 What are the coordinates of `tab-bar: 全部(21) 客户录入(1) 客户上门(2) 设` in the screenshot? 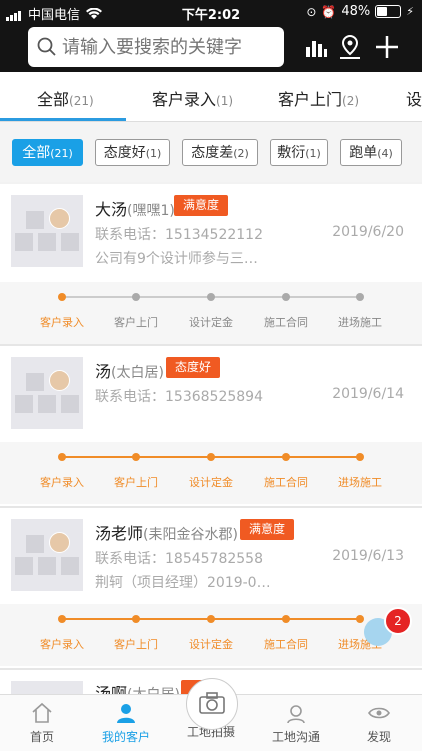 It's located at (211, 97).